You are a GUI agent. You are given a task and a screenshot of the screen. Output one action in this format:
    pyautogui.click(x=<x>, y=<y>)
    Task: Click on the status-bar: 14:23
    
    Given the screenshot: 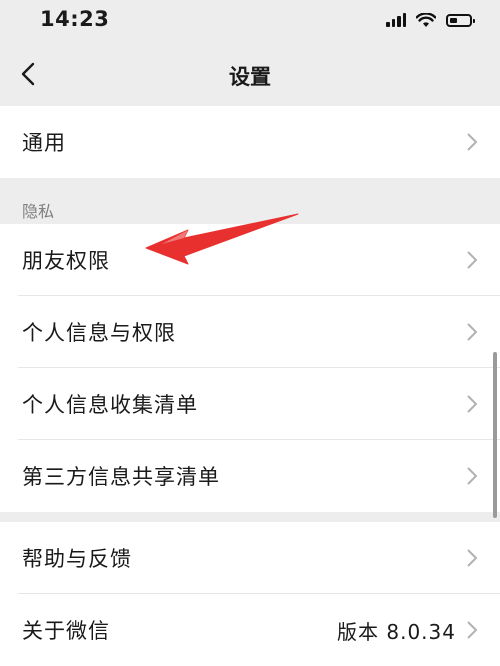 What is the action you would take?
    pyautogui.click(x=250, y=21)
    